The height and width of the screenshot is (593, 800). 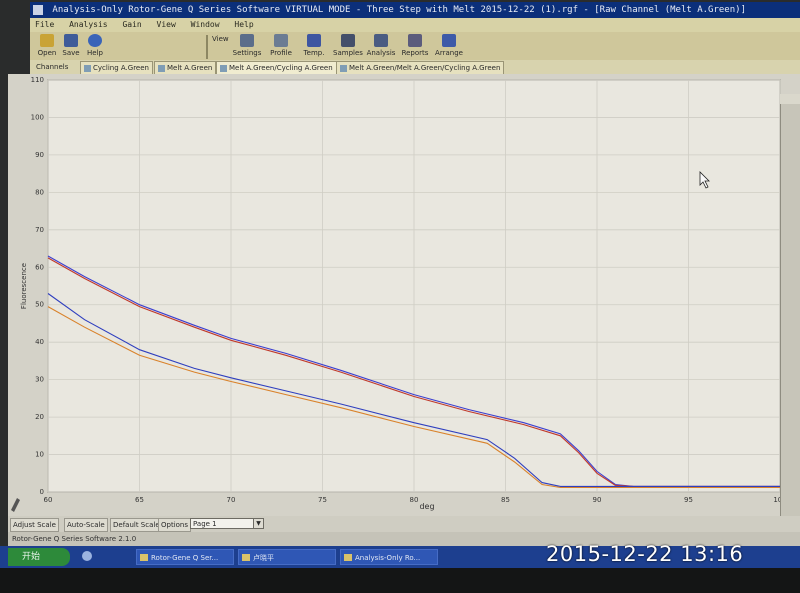 I want to click on y-tick-label: 70, so click(x=39, y=230).